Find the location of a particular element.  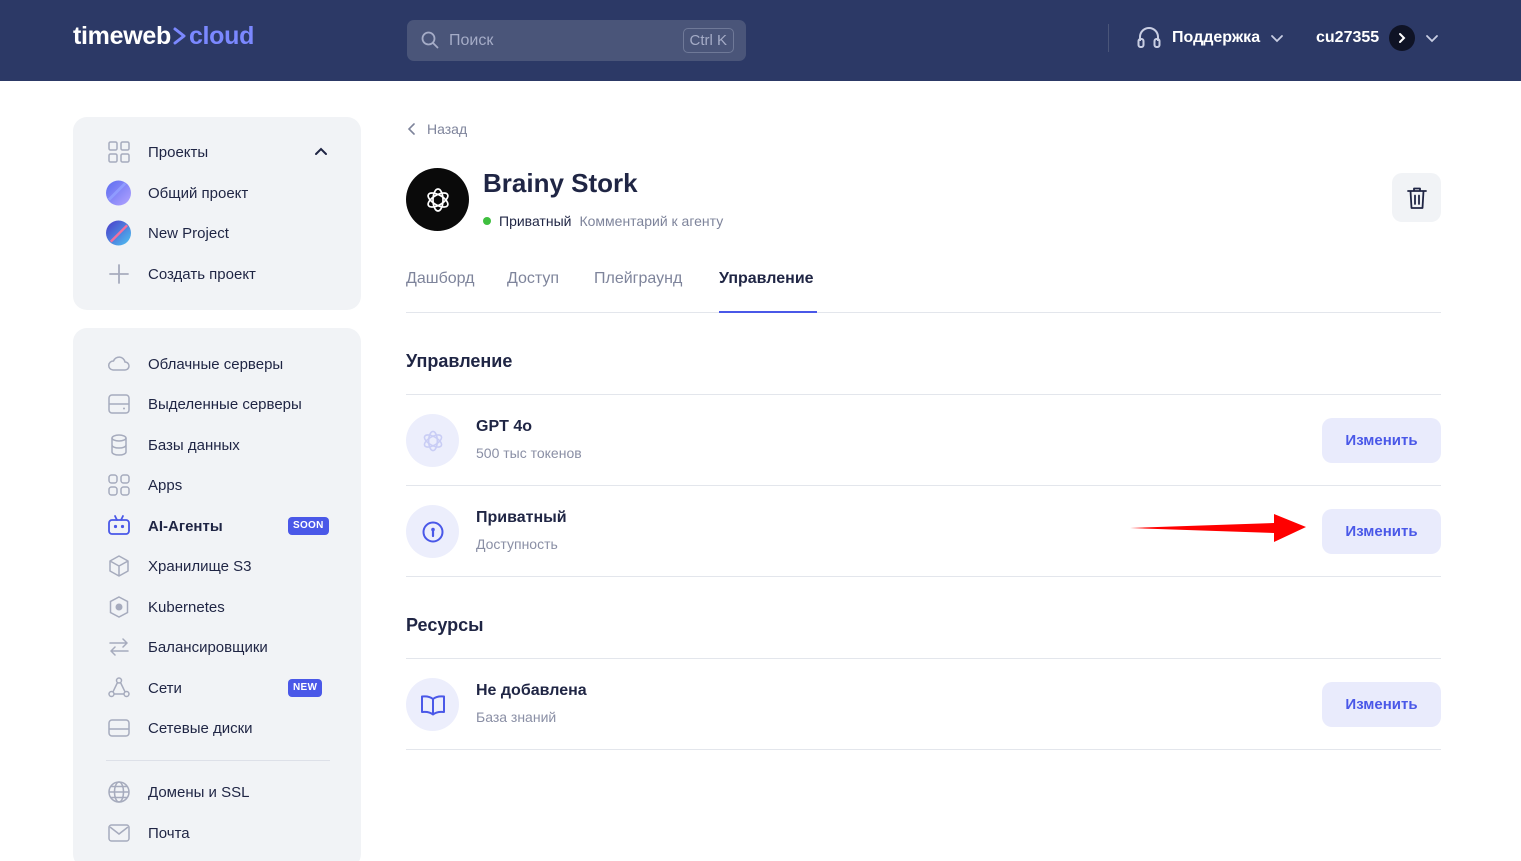

search-input is located at coordinates (559, 40).